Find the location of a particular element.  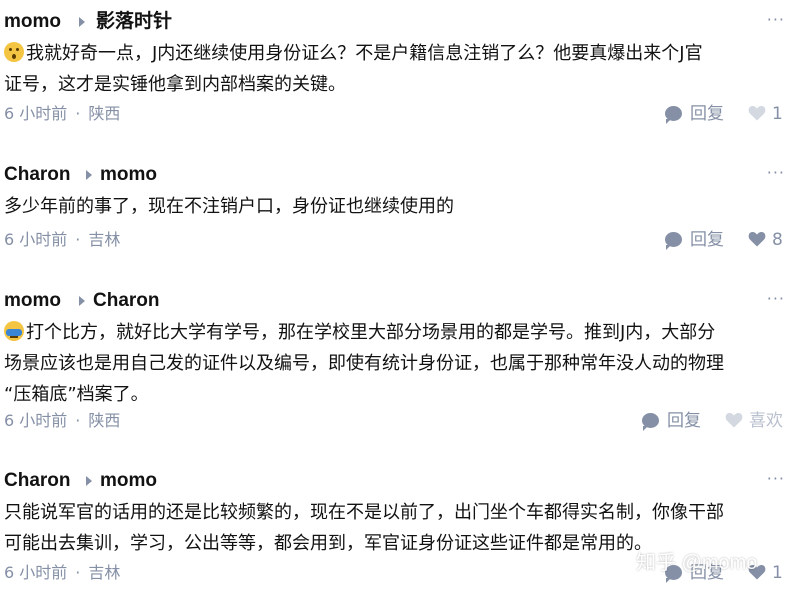

like-button: 1 is located at coordinates (765, 114).